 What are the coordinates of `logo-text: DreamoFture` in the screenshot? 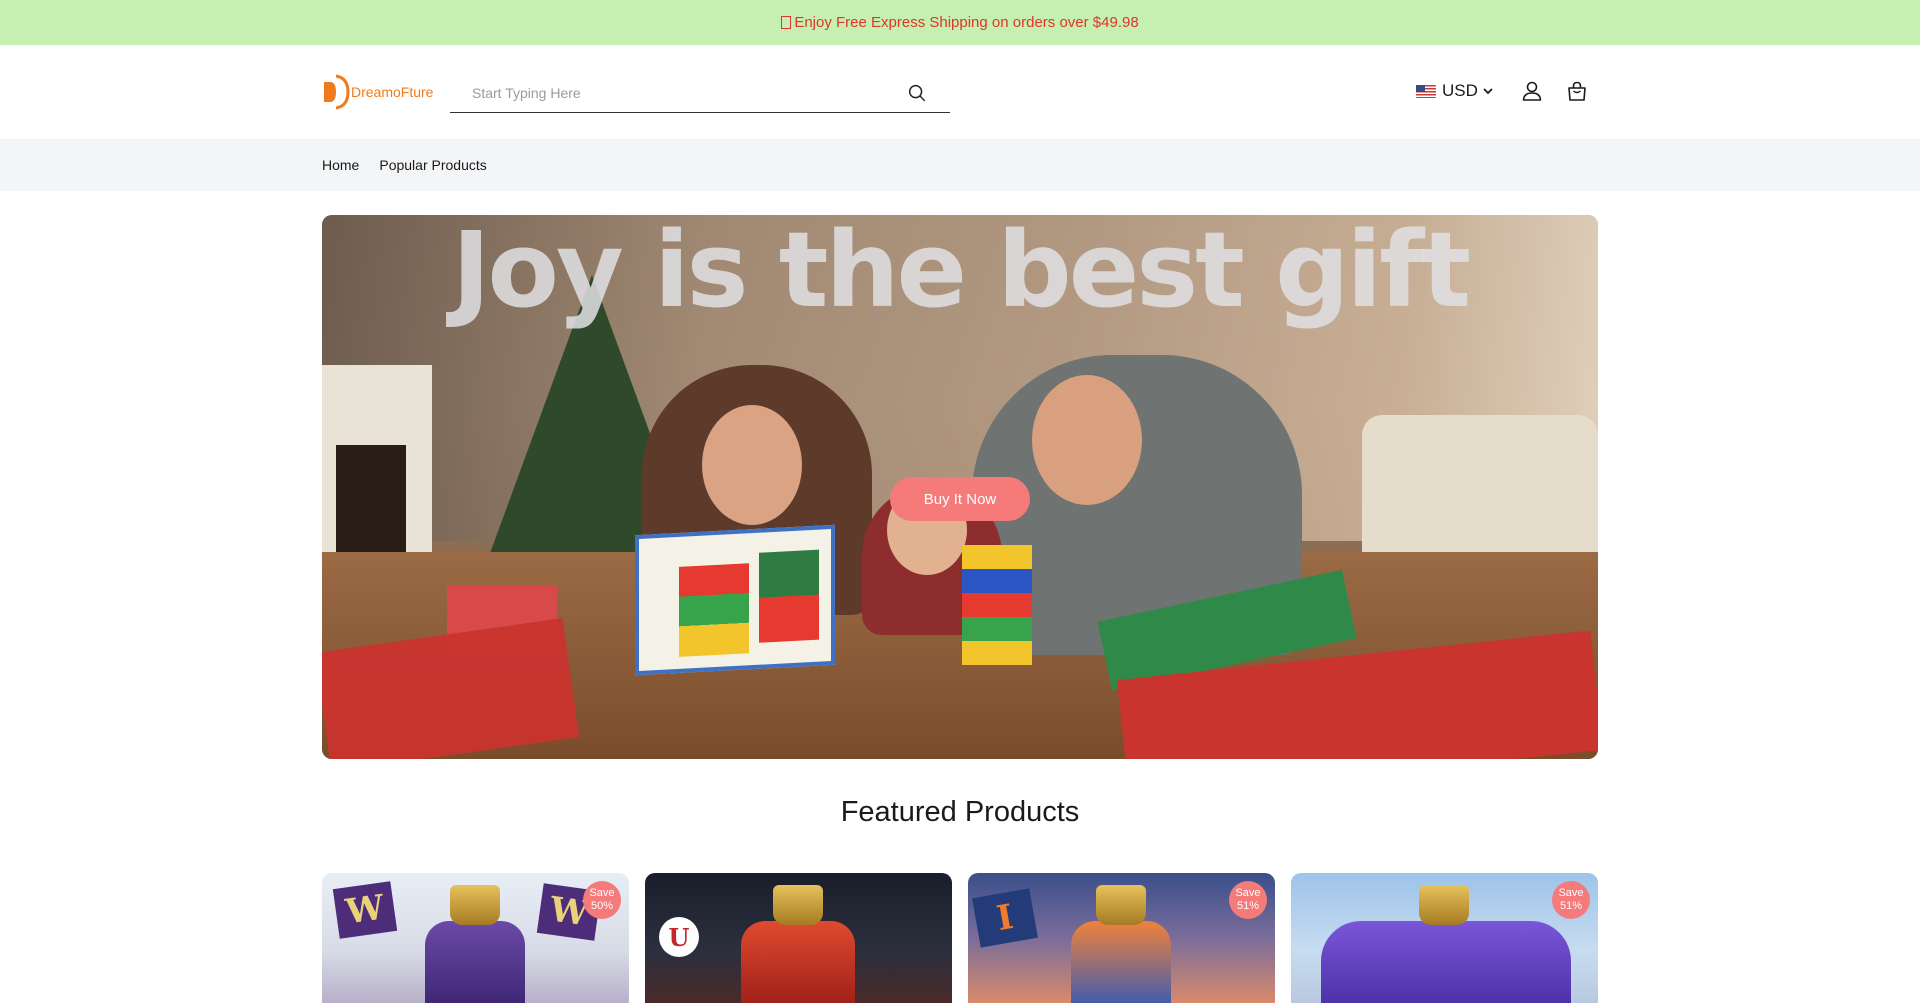 It's located at (392, 92).